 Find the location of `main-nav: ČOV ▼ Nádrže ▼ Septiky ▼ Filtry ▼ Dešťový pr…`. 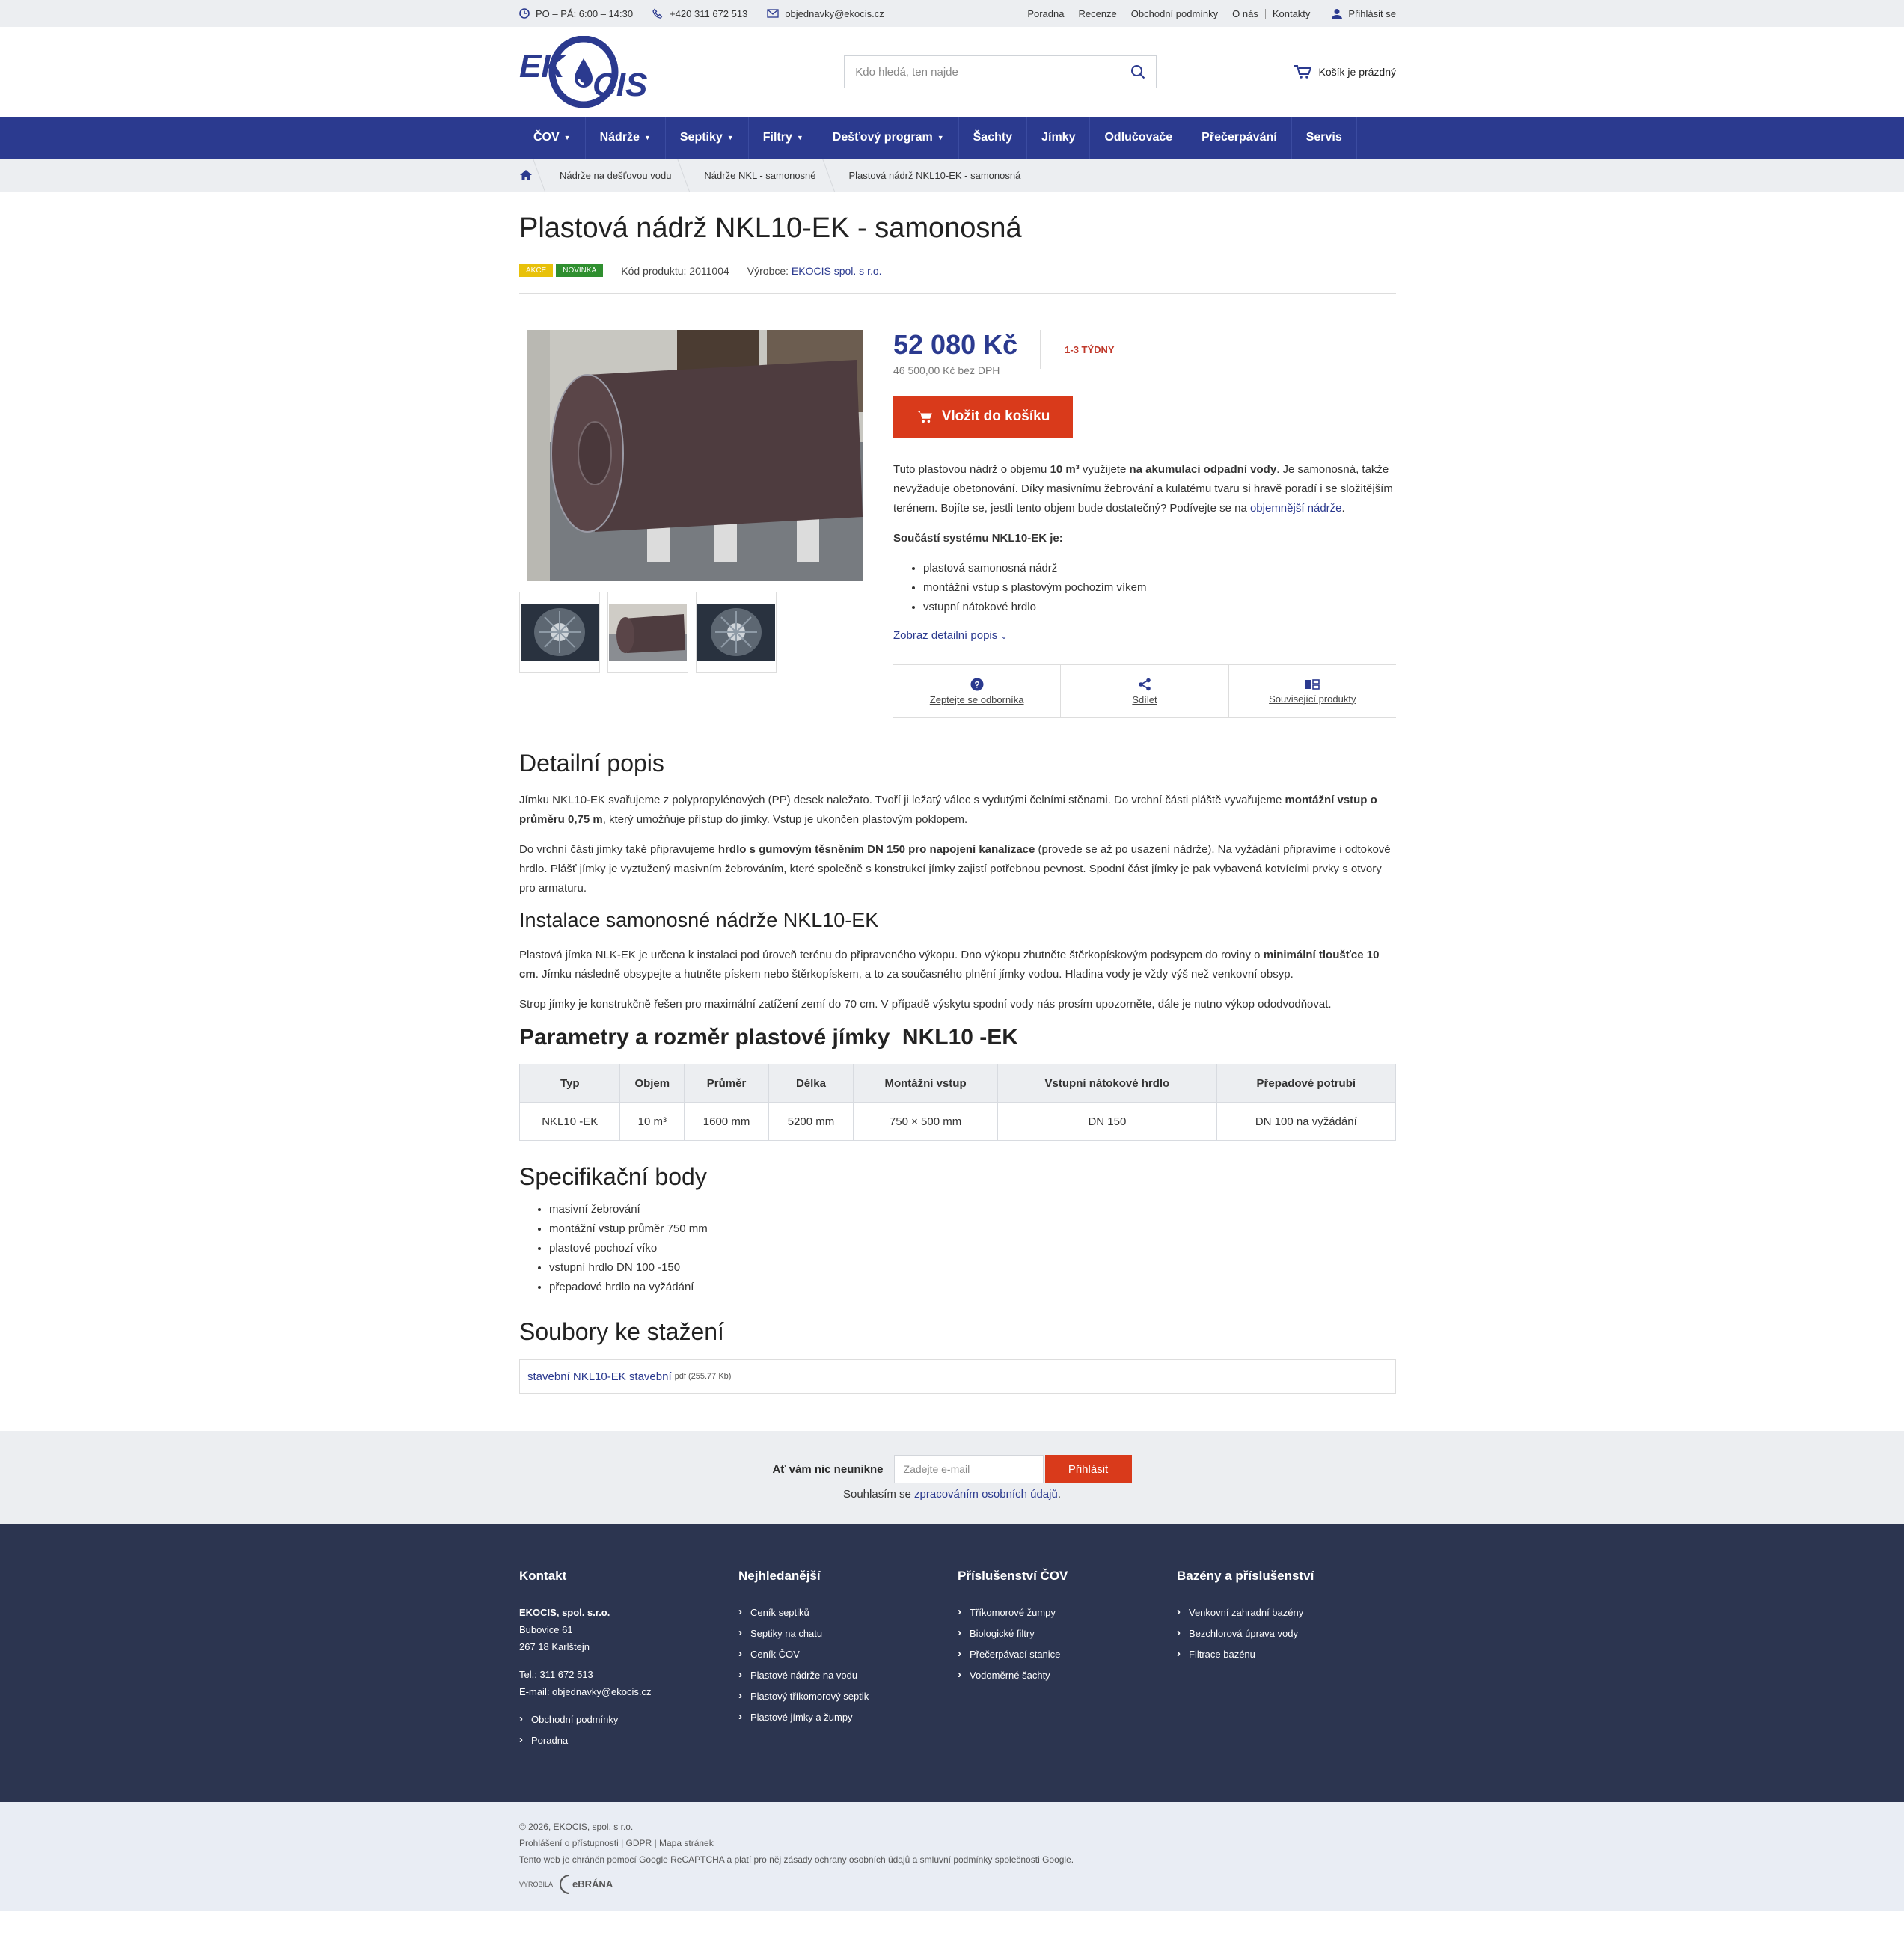

main-nav: ČOV ▼ Nádrže ▼ Septiky ▼ Filtry ▼ Dešťový pr… is located at coordinates (952, 138).